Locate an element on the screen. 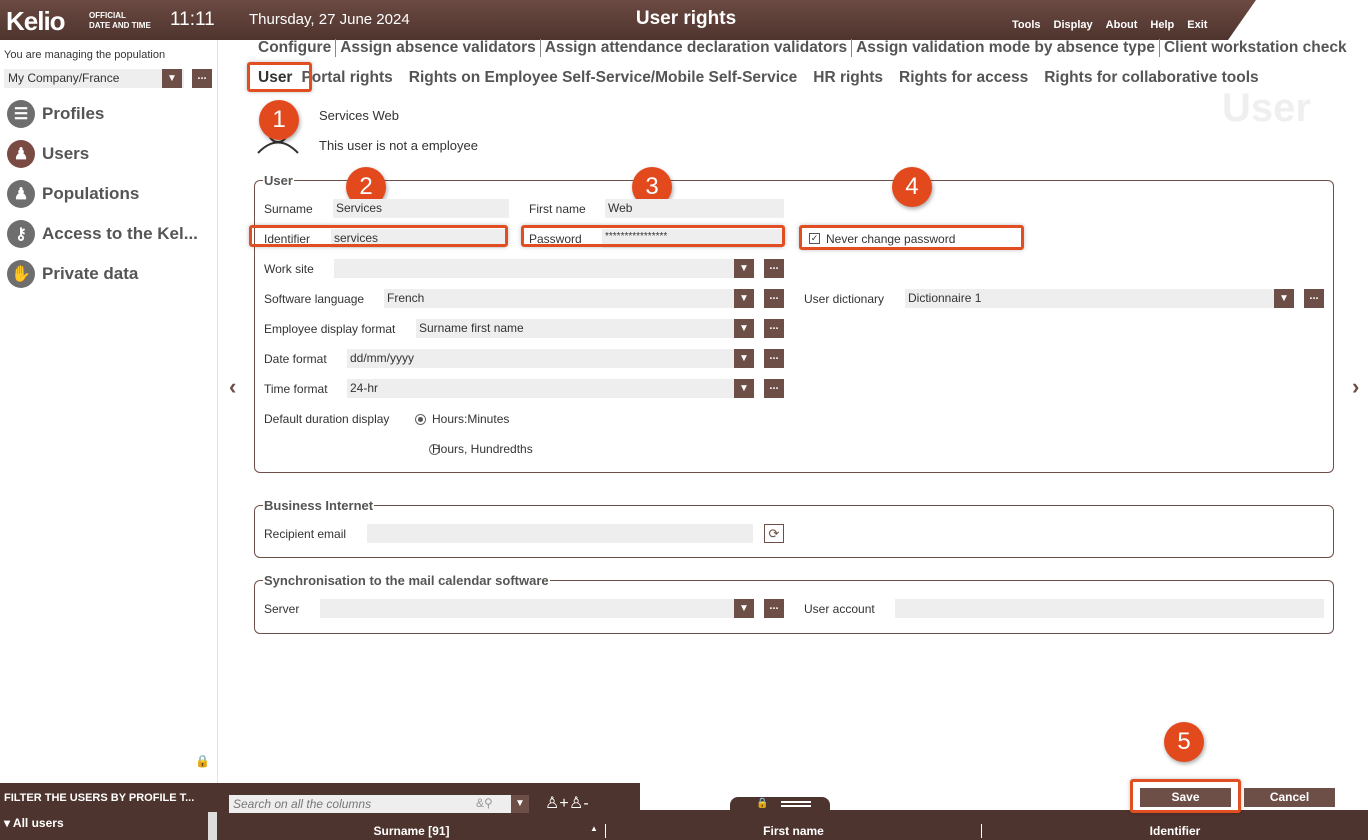 This screenshot has width=1368, height=840. column-first-name: First name is located at coordinates (794, 831).